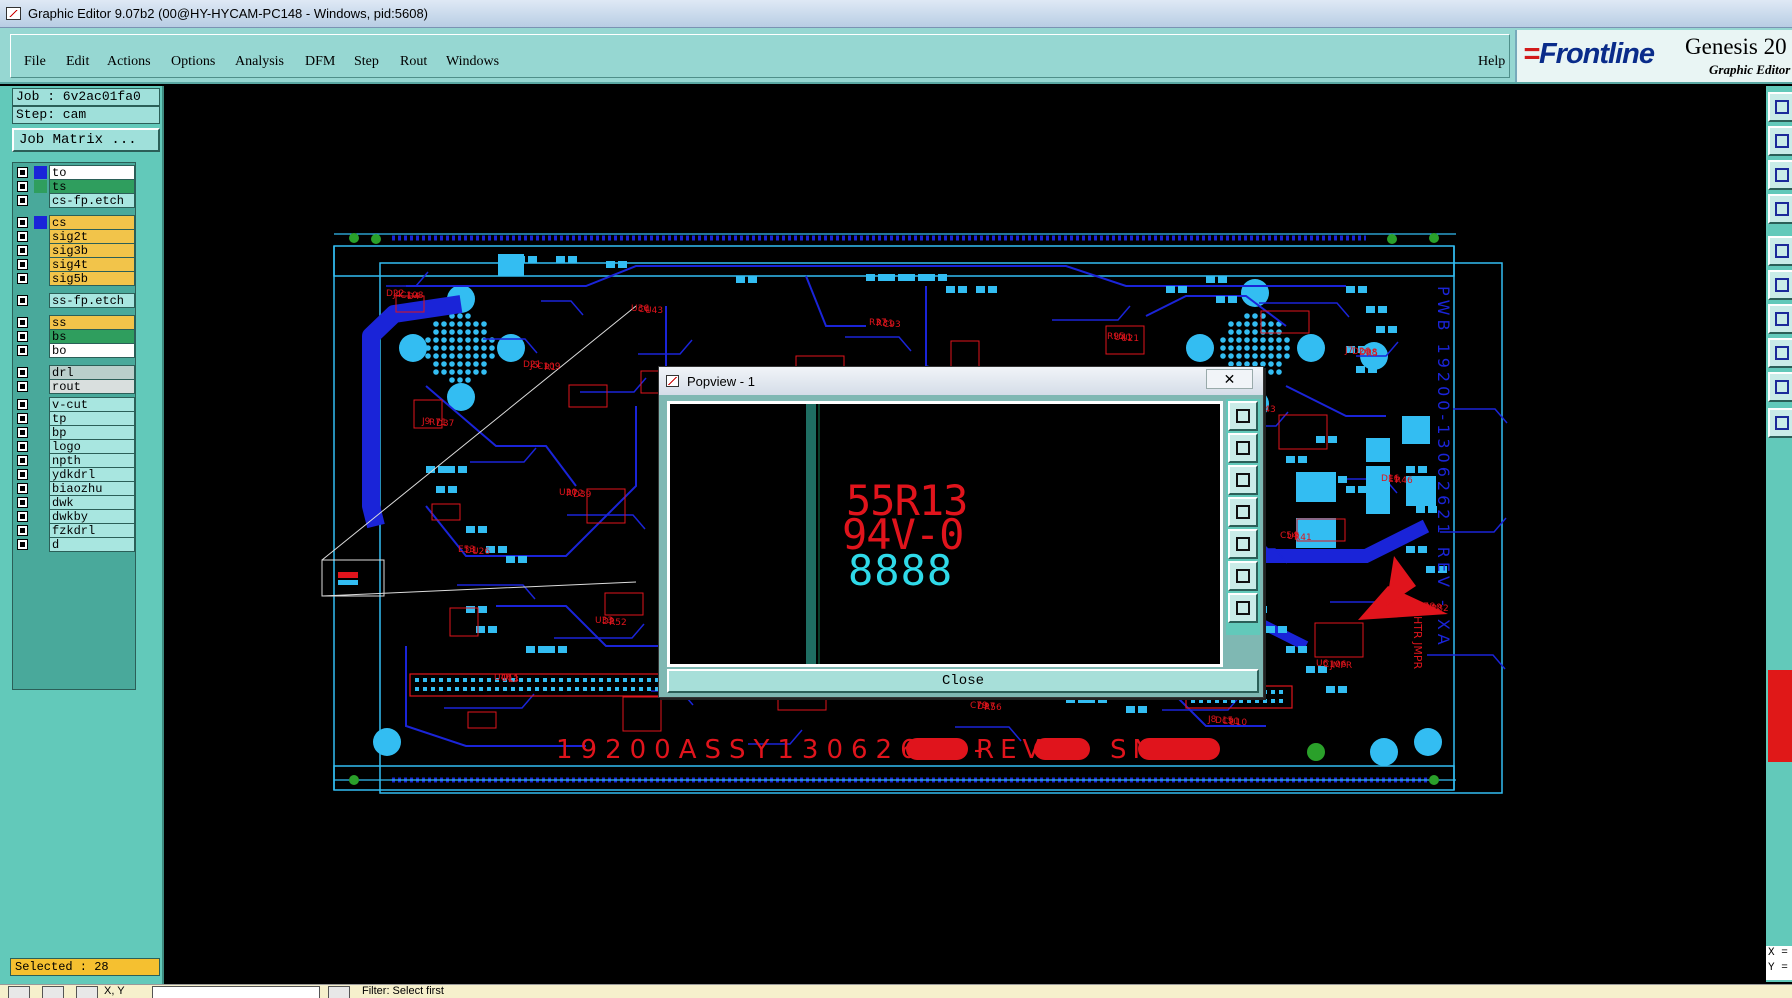  I want to click on layer-row-npth: npth, so click(75, 460).